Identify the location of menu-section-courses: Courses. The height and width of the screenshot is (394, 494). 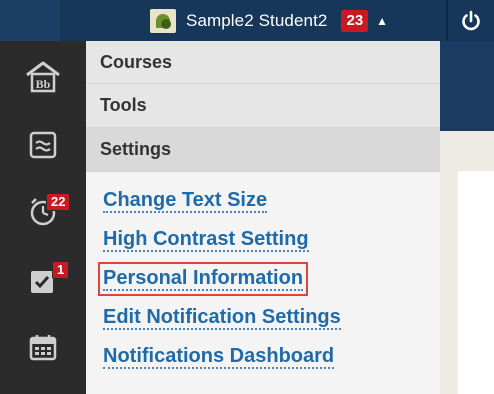
(263, 62).